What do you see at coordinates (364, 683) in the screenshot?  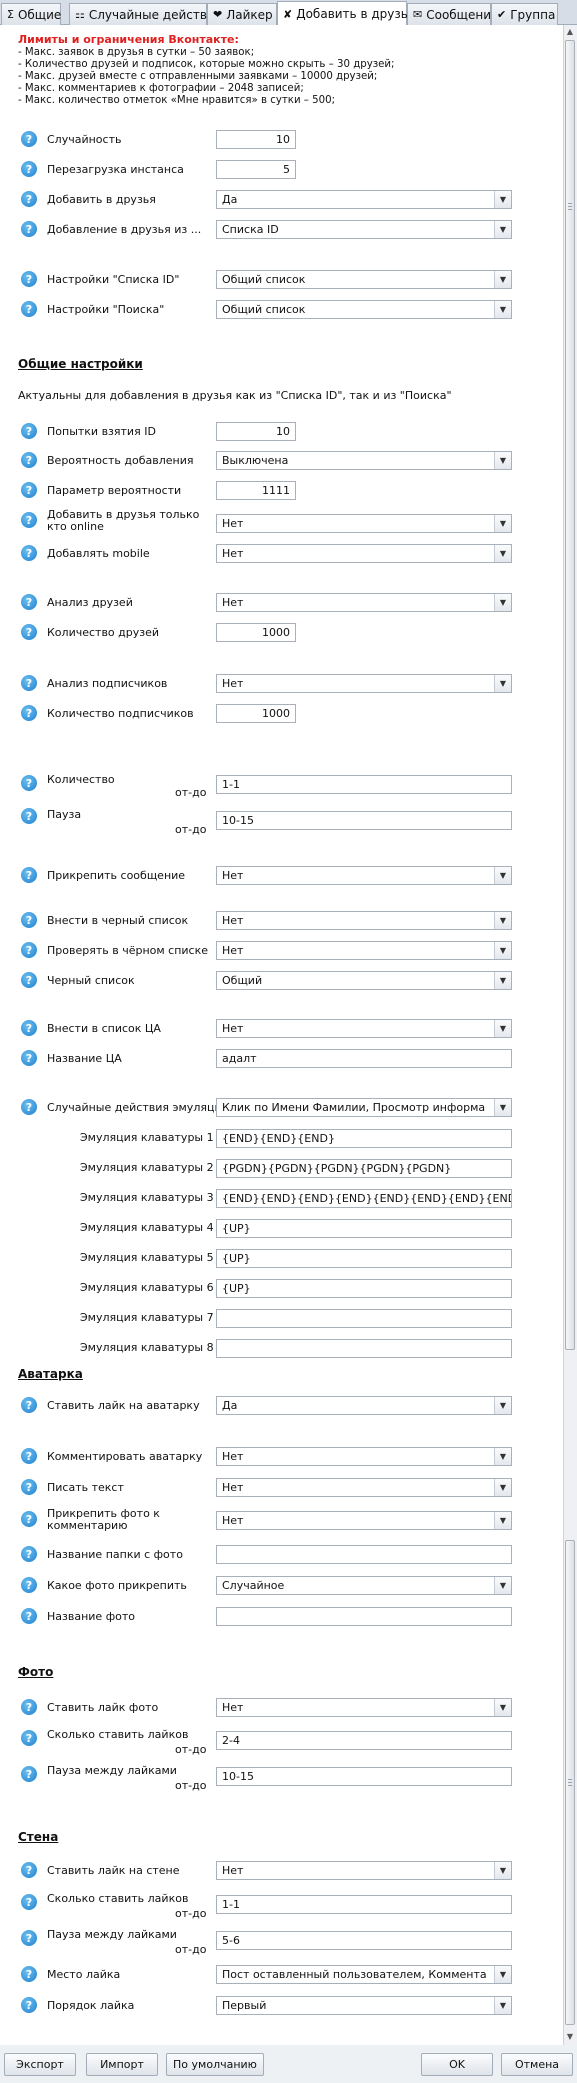 I see `subscribers-analysis-select: Нет ▼` at bounding box center [364, 683].